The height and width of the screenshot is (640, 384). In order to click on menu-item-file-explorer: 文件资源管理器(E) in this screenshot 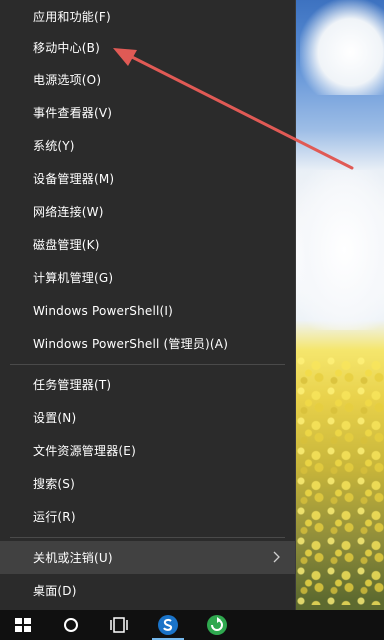, I will do `click(147, 450)`.